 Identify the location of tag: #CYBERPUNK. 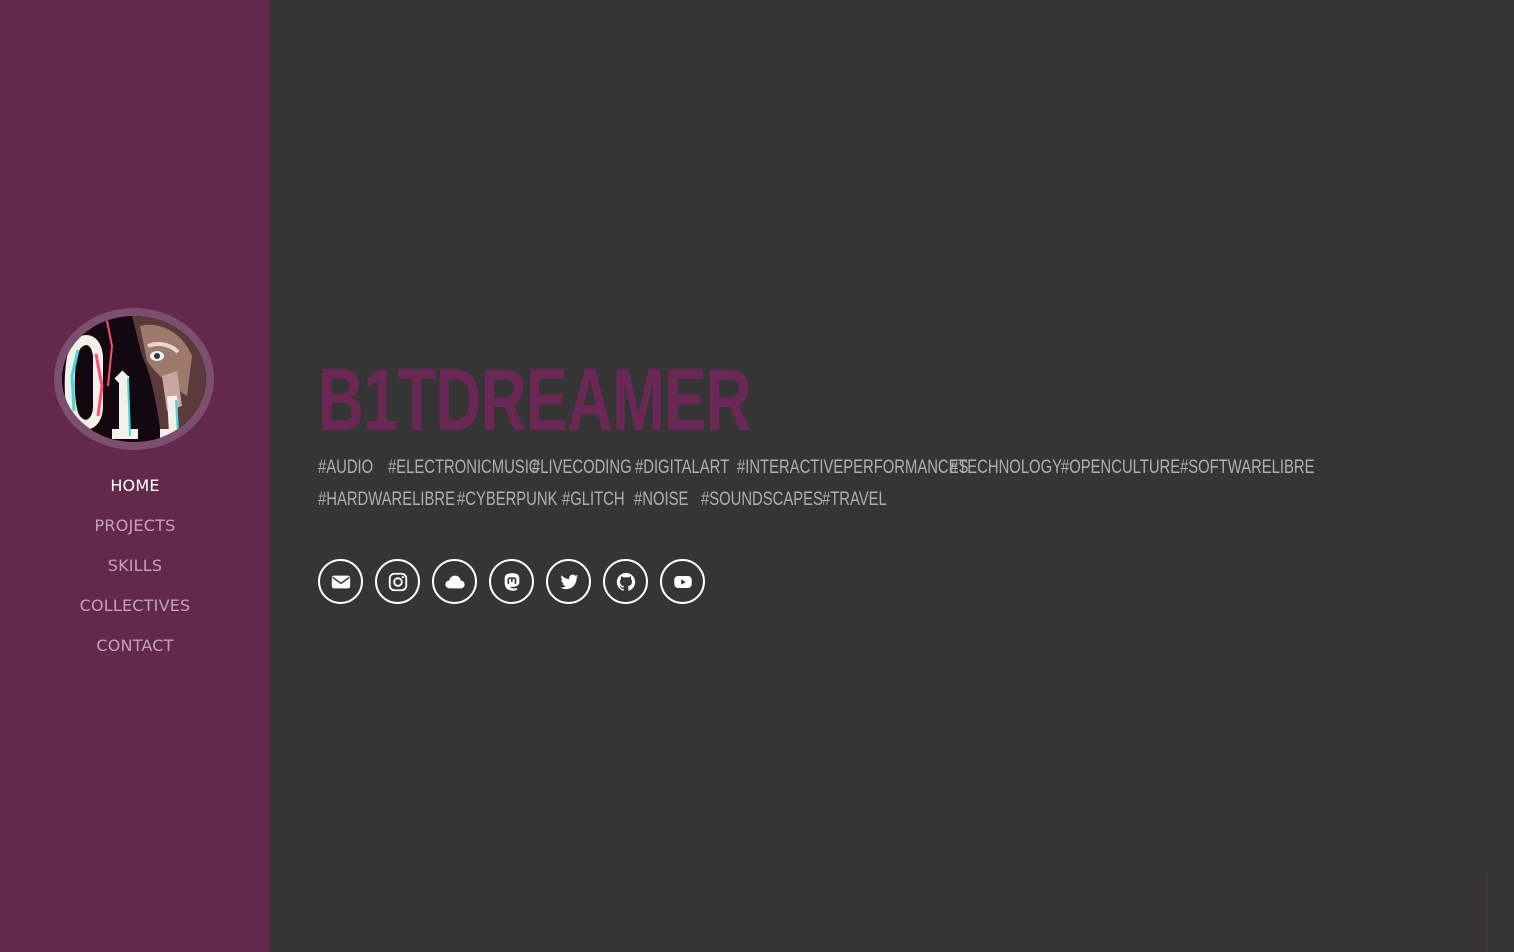
(507, 499).